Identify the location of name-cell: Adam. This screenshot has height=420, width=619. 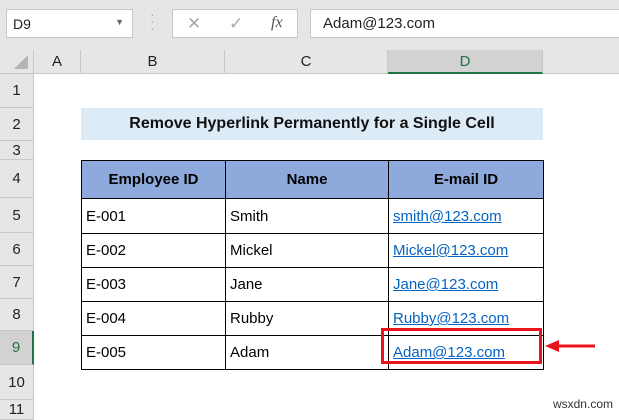
(307, 352).